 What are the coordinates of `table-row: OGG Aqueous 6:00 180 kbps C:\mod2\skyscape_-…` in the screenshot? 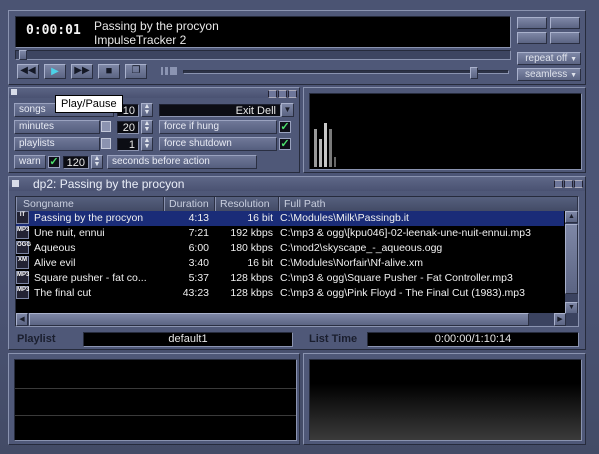 It's located at (290, 248).